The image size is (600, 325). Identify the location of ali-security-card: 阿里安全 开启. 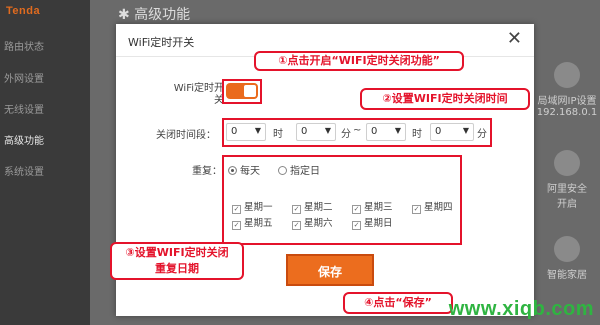
(566, 180).